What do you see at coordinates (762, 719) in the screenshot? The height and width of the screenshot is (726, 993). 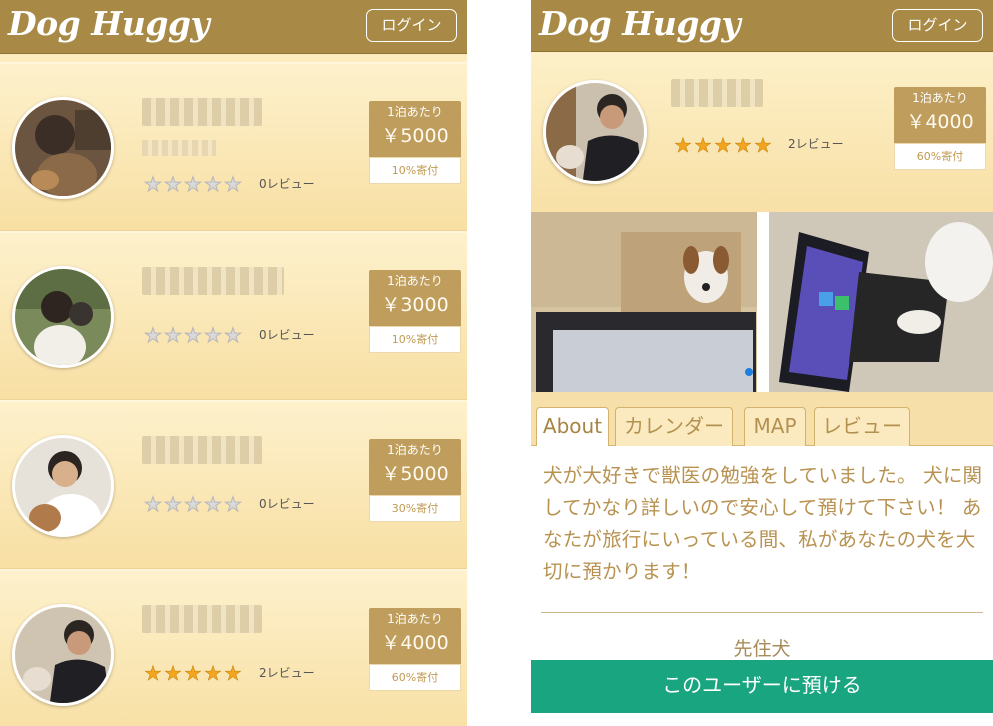 I see `bottom-spacer` at bounding box center [762, 719].